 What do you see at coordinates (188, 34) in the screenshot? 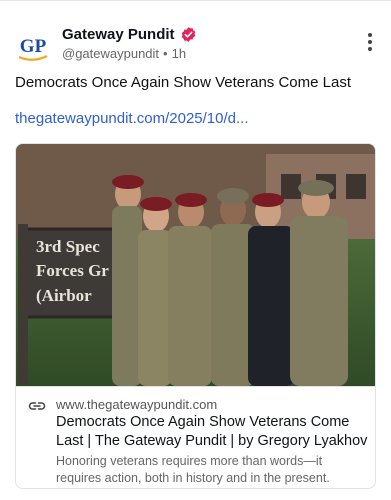
I see `verified-badge-icon` at bounding box center [188, 34].